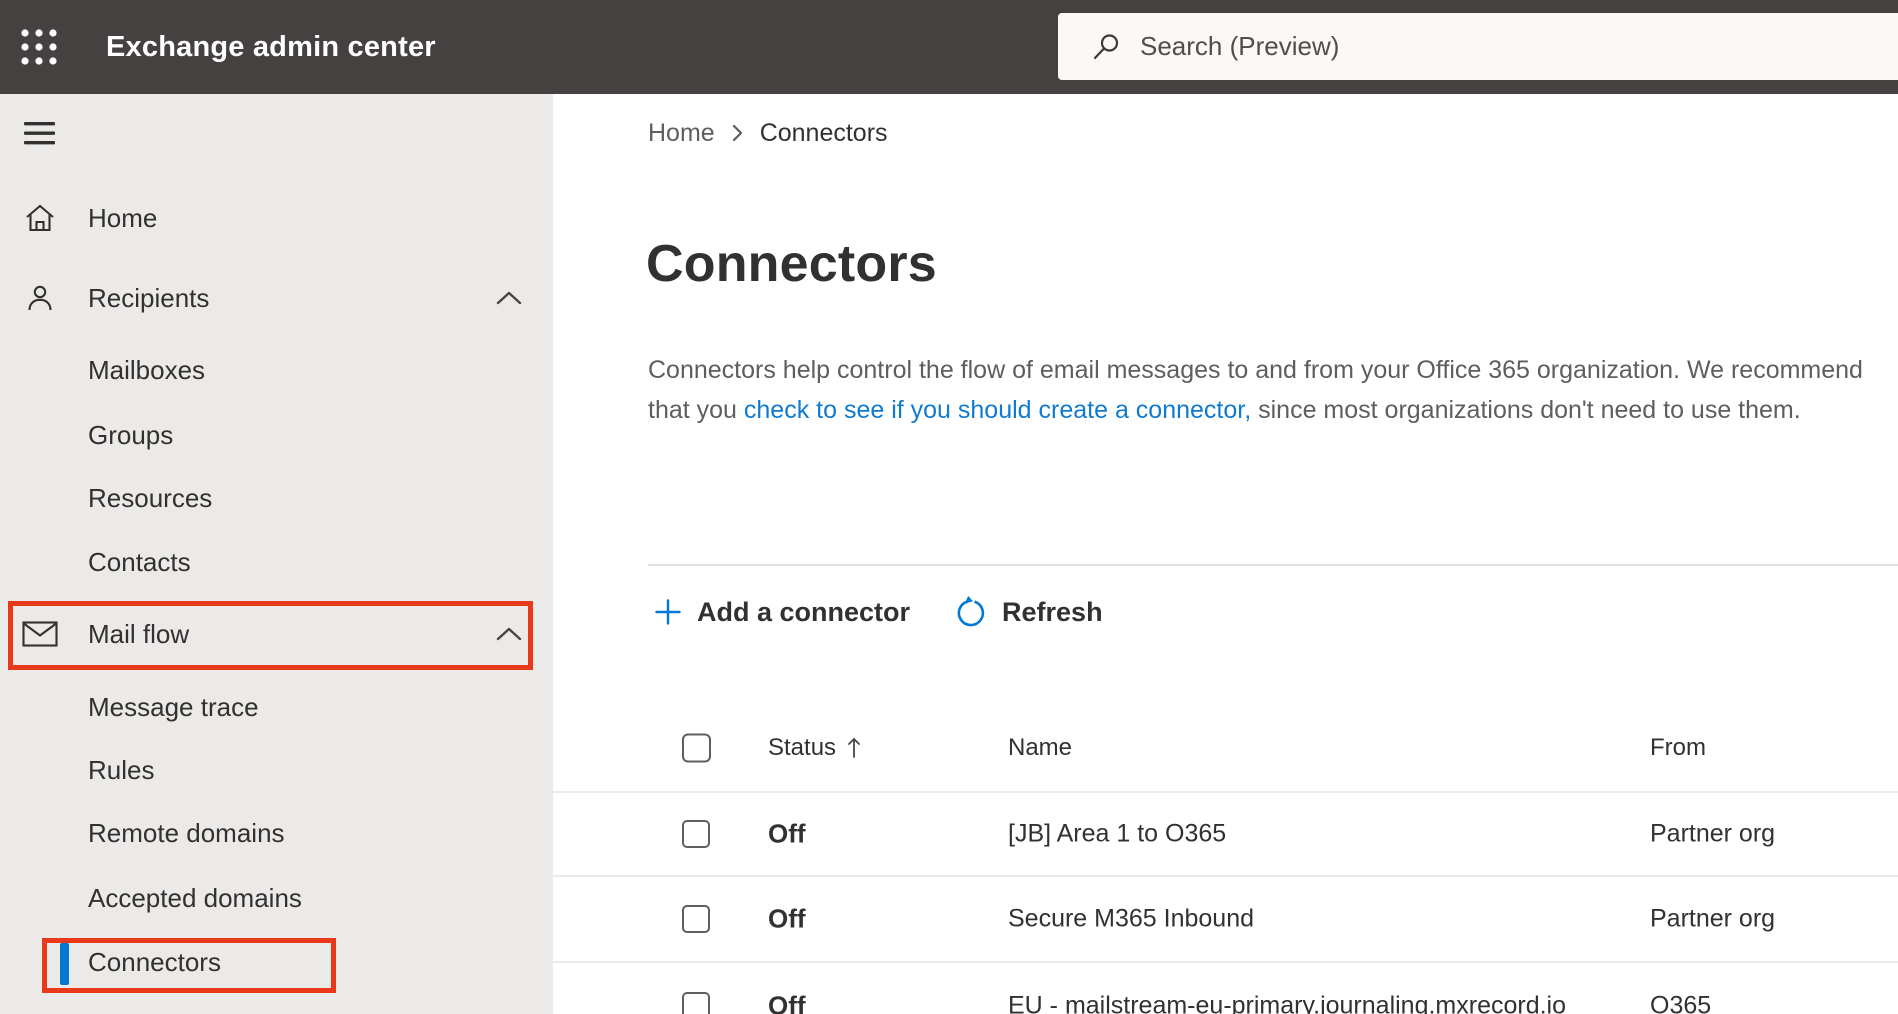 The width and height of the screenshot is (1898, 1014). I want to click on breadcrumb-home: Home, so click(681, 133).